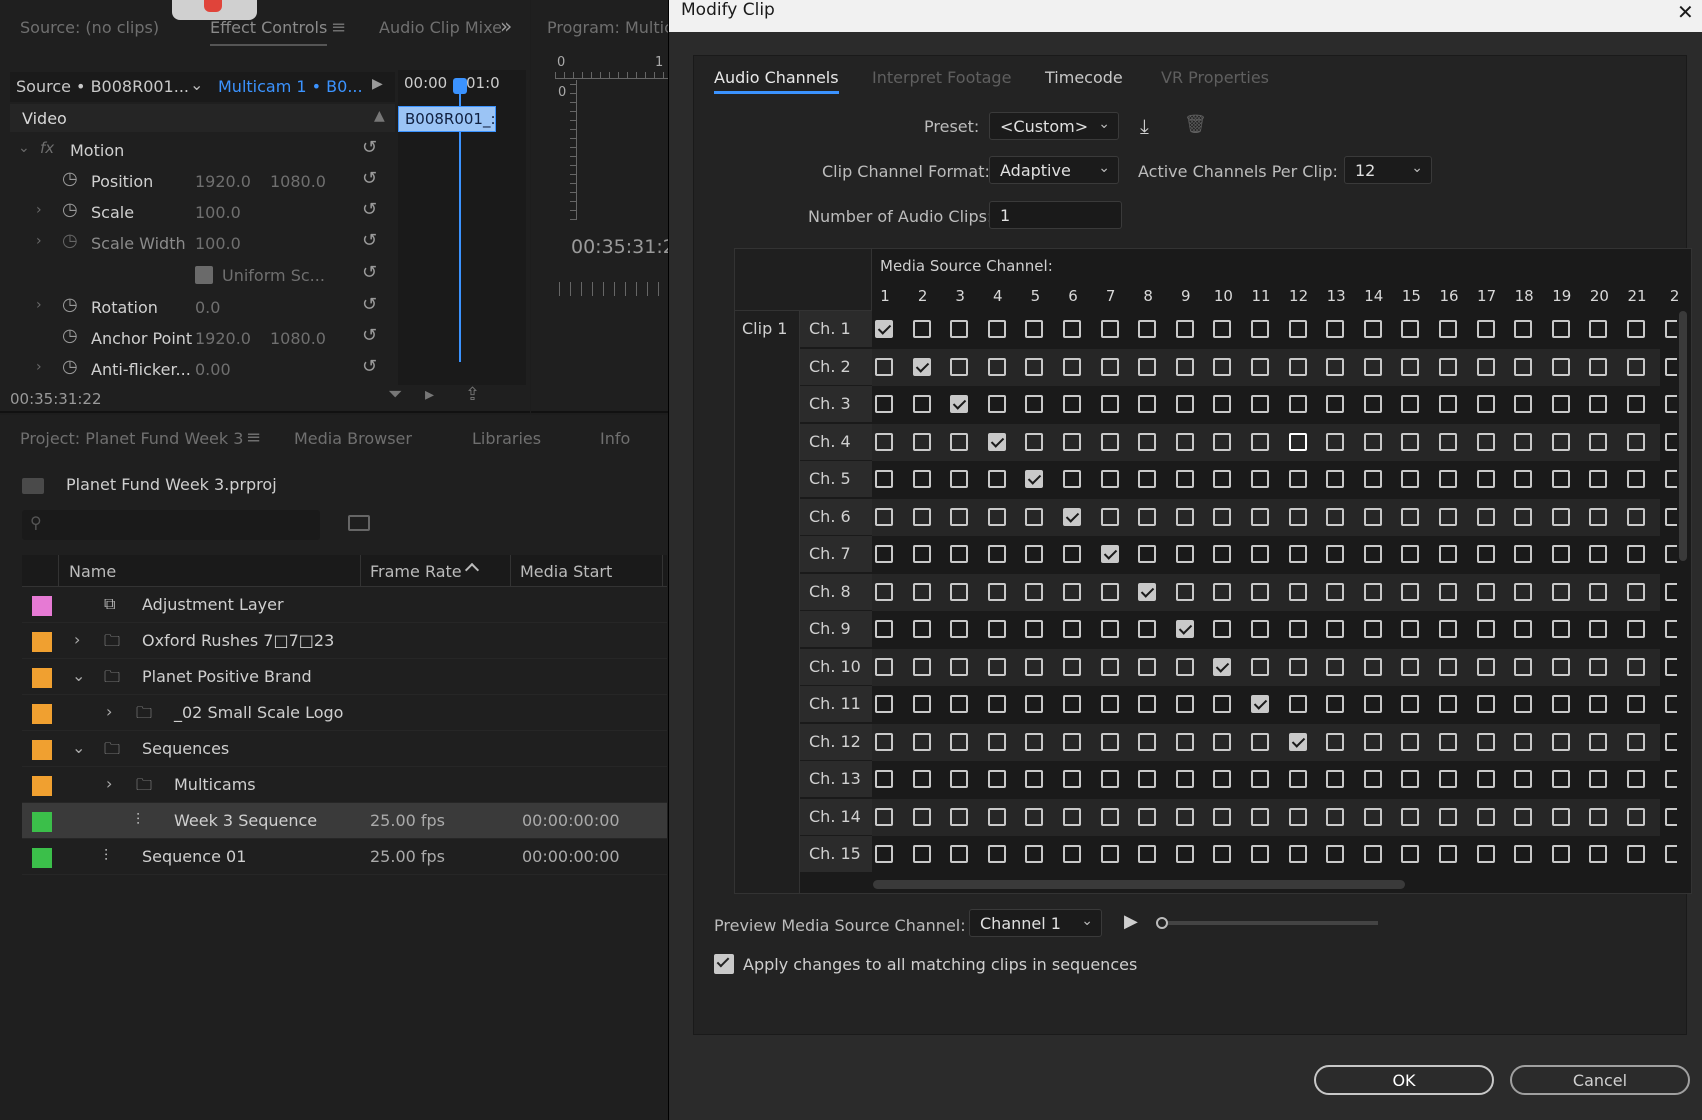 This screenshot has width=1702, height=1120. I want to click on list-item-selected: ⫶ Week 3 Sequence 25.00 fps 00:00:00:00, so click(344, 821).